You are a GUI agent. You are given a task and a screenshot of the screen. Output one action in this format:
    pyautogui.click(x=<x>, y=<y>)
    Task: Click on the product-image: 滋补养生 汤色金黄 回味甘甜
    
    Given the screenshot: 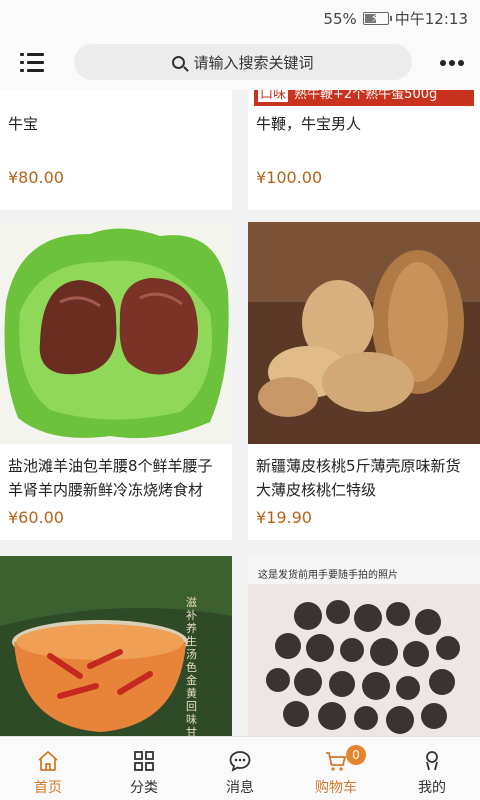 What is the action you would take?
    pyautogui.click(x=116, y=646)
    